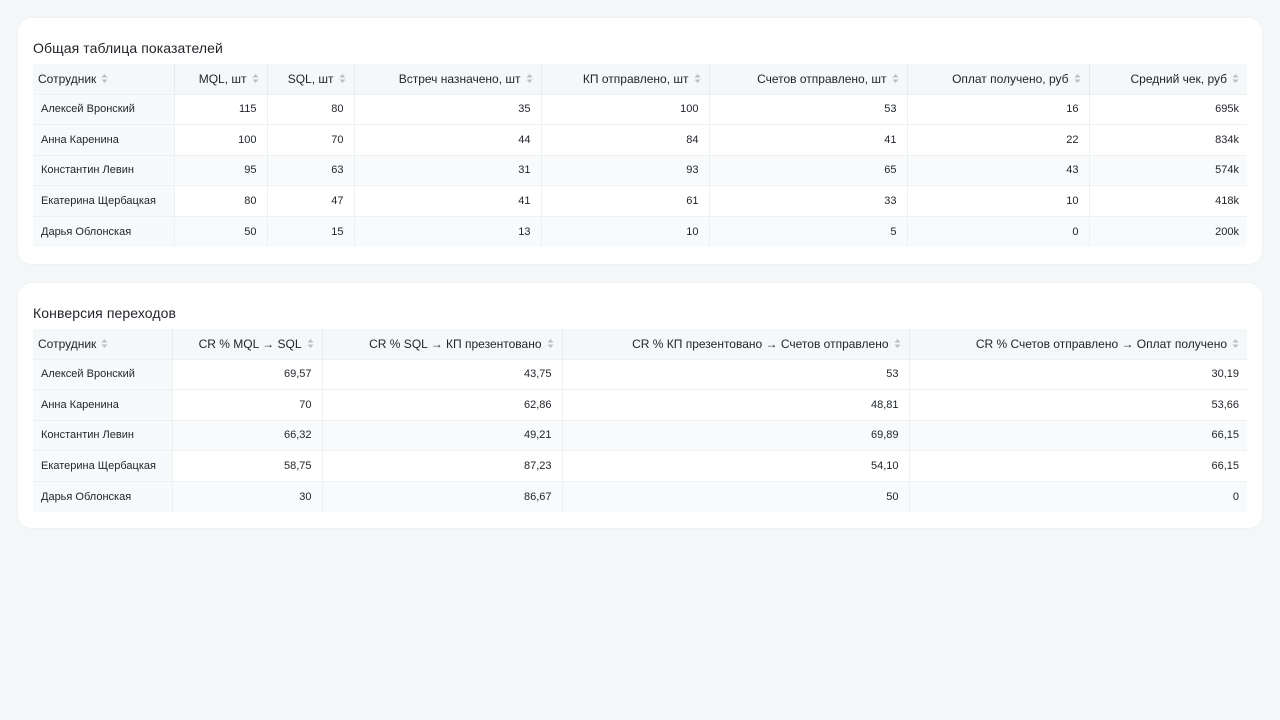 This screenshot has height=720, width=1280. I want to click on column-header-mql: MQL, шт, so click(221, 79).